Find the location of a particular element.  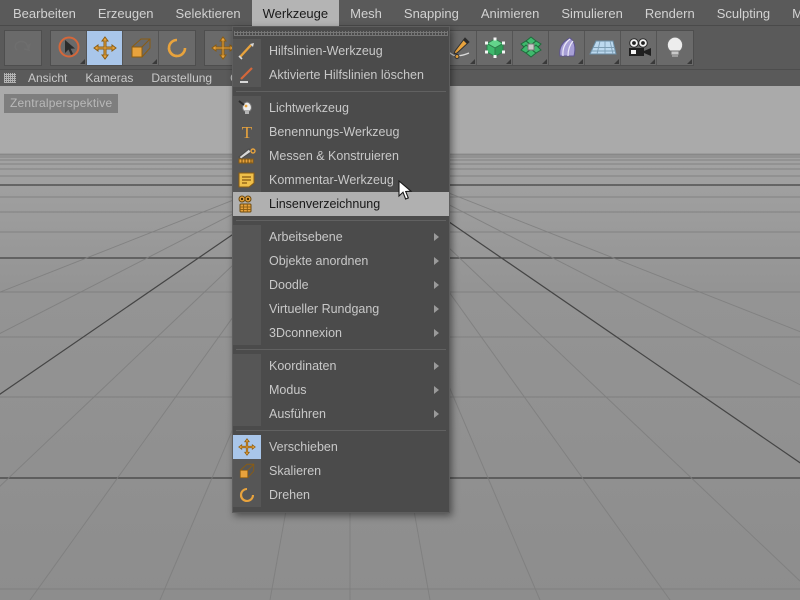

menu-option-koordinaten: Koordinaten is located at coordinates (341, 366).